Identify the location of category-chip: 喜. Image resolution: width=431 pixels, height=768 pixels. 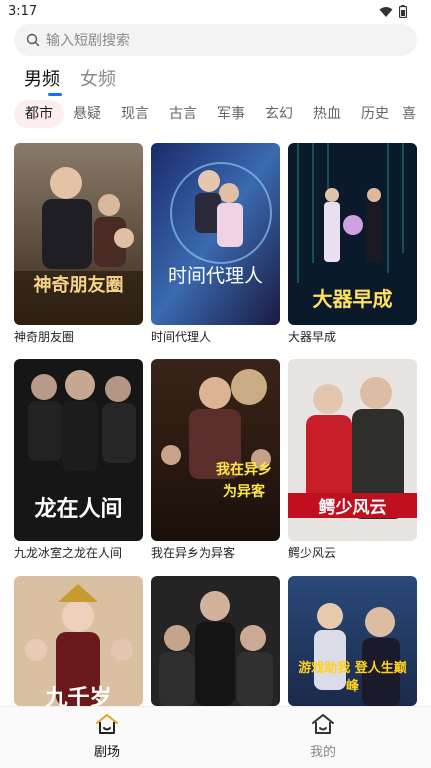
(416, 114).